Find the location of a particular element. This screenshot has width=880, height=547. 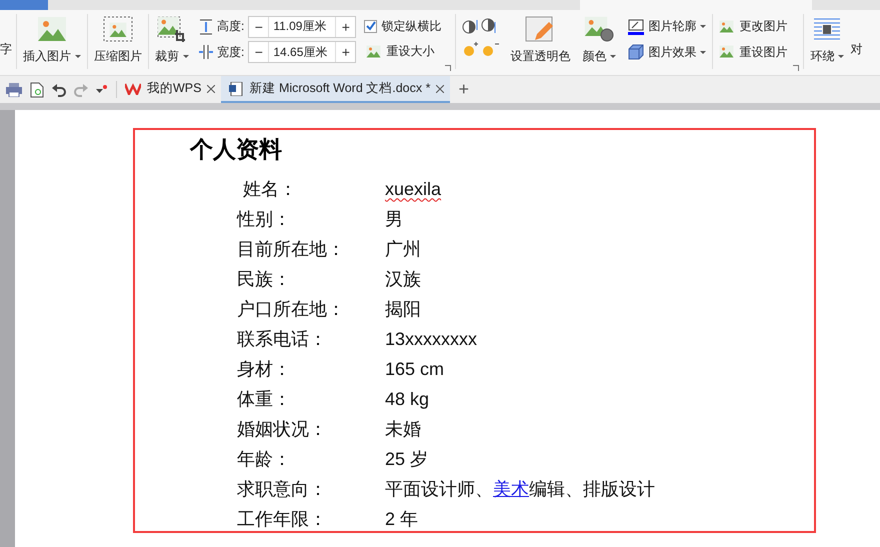

field-value: 25 岁 is located at coordinates (407, 459).